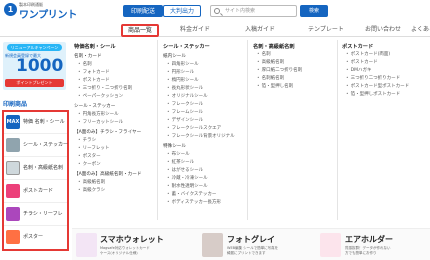 Image resolution: width=430 pixels, height=260 pixels. Describe the element at coordinates (217, 11) in the screenshot. I see `search-icon` at that location.